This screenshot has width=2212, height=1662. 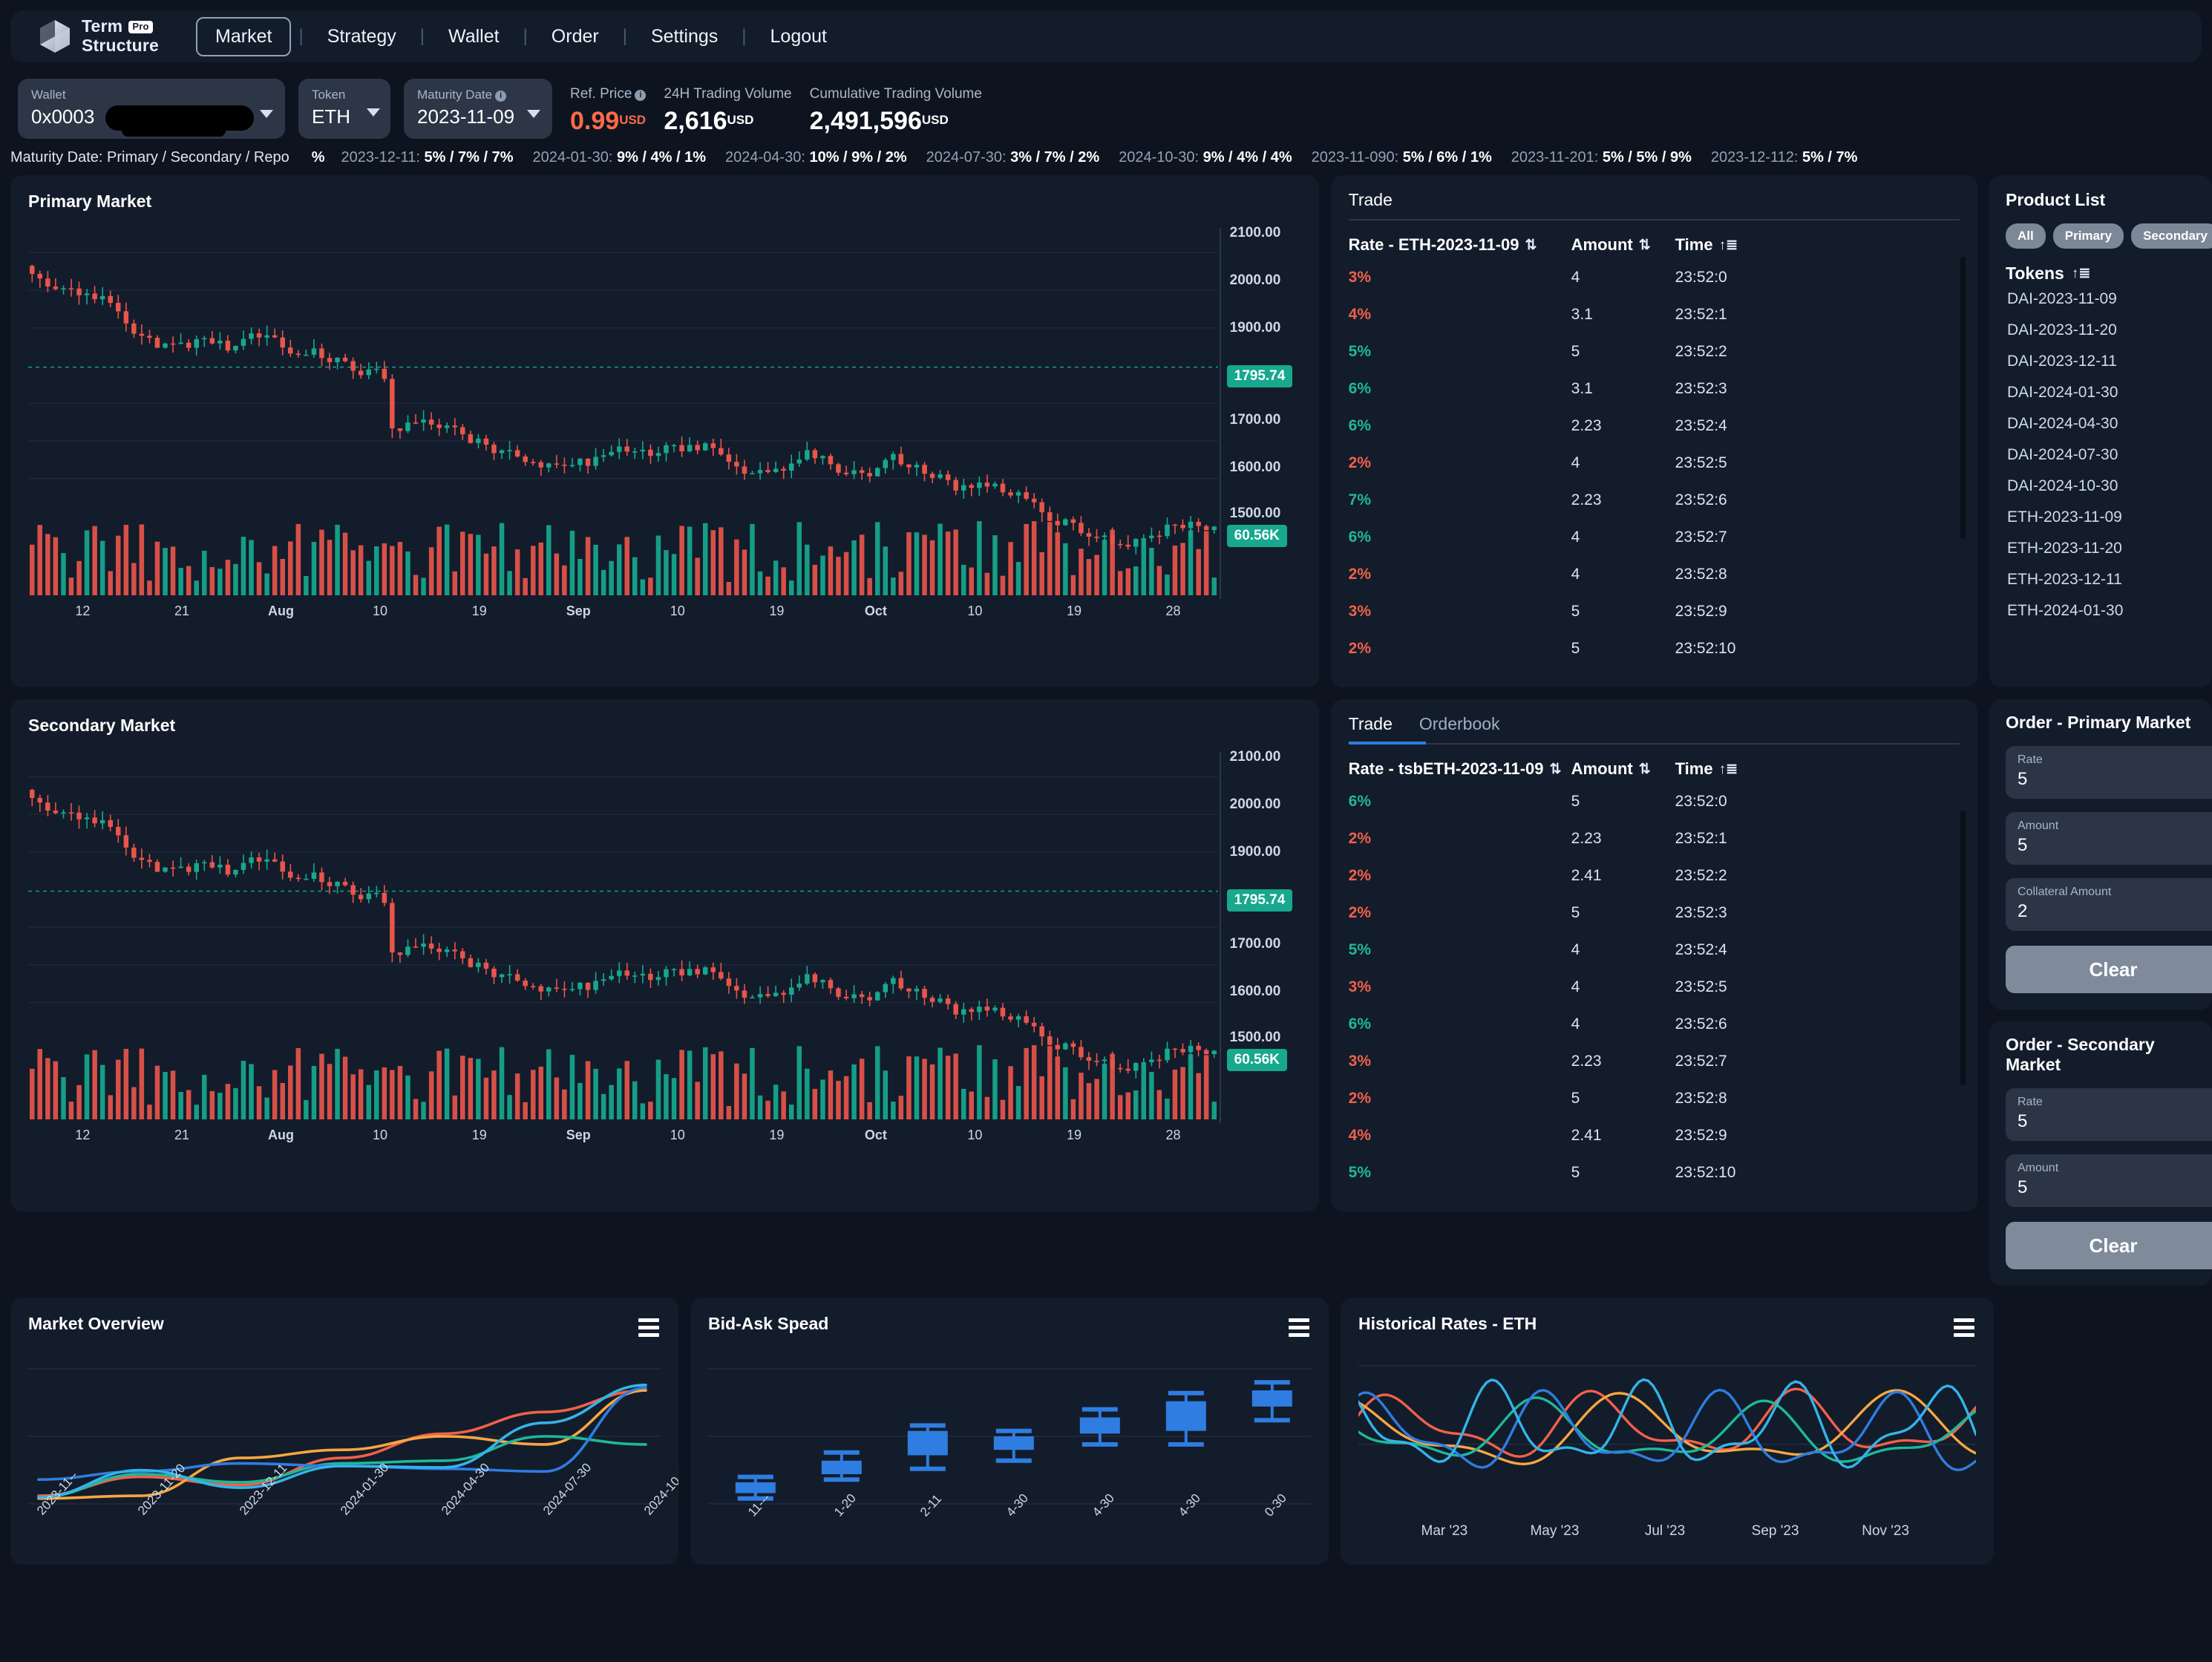 What do you see at coordinates (1654, 1061) in the screenshot?
I see `table-row: 3% 2.23 23:52:7` at bounding box center [1654, 1061].